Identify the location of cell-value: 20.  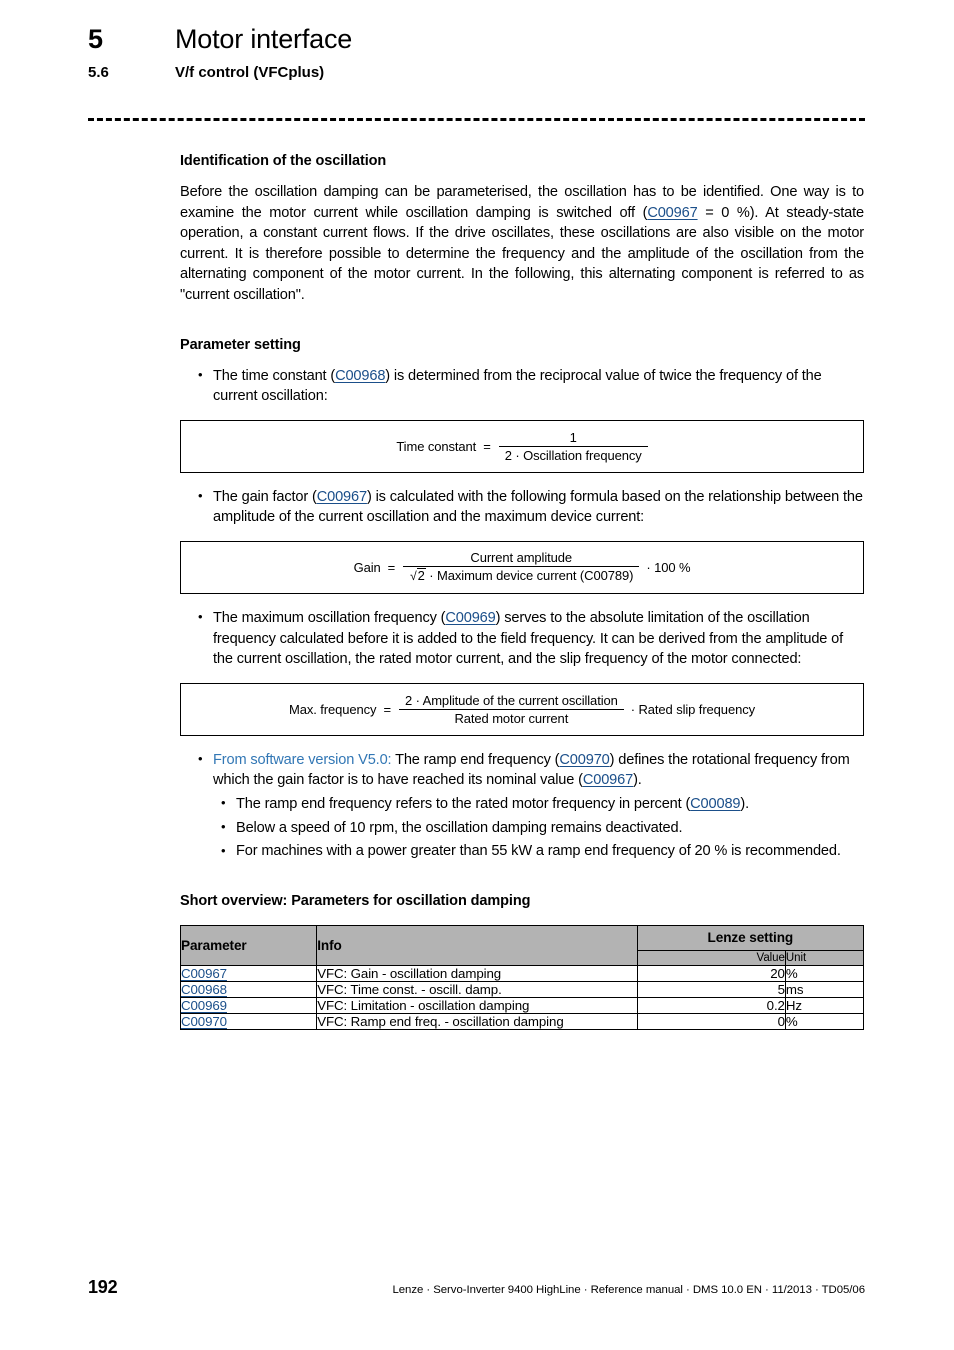
(711, 973).